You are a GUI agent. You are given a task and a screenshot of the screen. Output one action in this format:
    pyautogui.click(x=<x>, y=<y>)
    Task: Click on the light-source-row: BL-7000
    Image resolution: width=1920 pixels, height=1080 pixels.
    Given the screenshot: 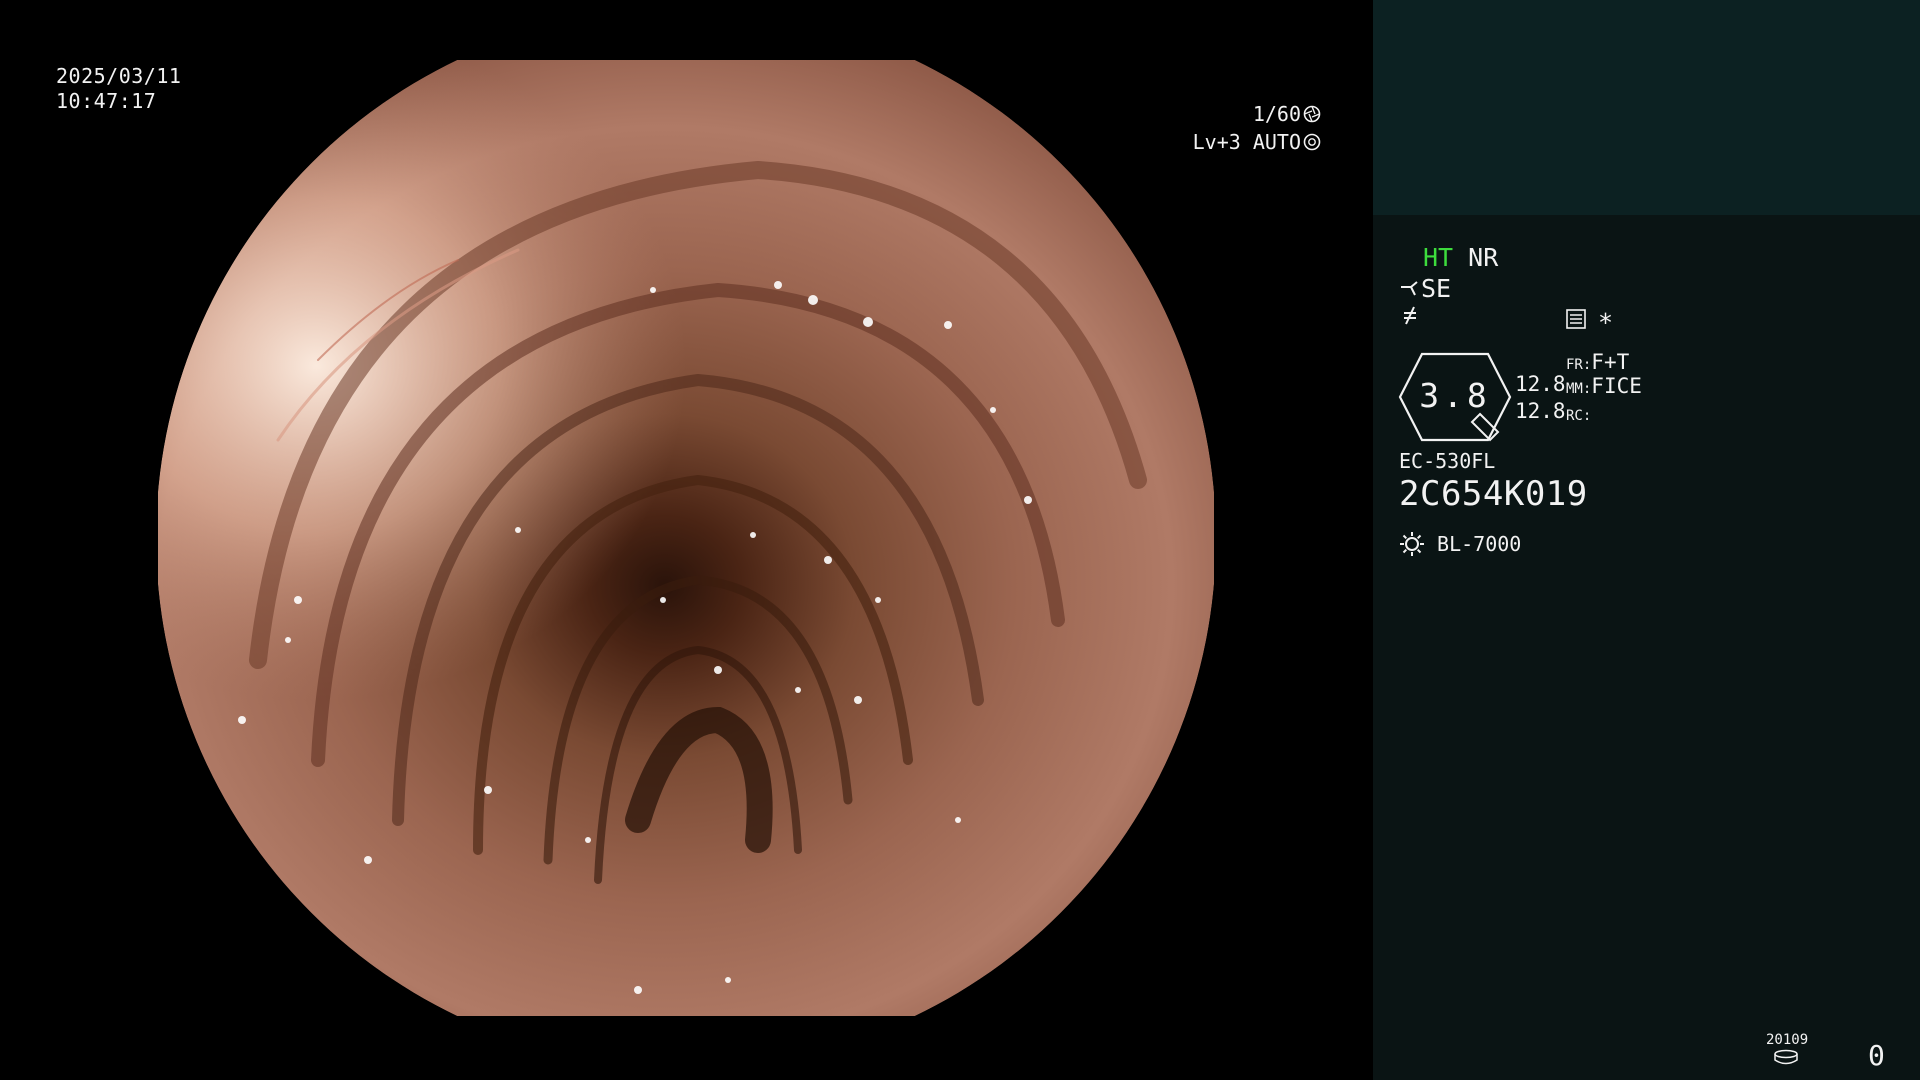 What is the action you would take?
    pyautogui.click(x=1460, y=544)
    